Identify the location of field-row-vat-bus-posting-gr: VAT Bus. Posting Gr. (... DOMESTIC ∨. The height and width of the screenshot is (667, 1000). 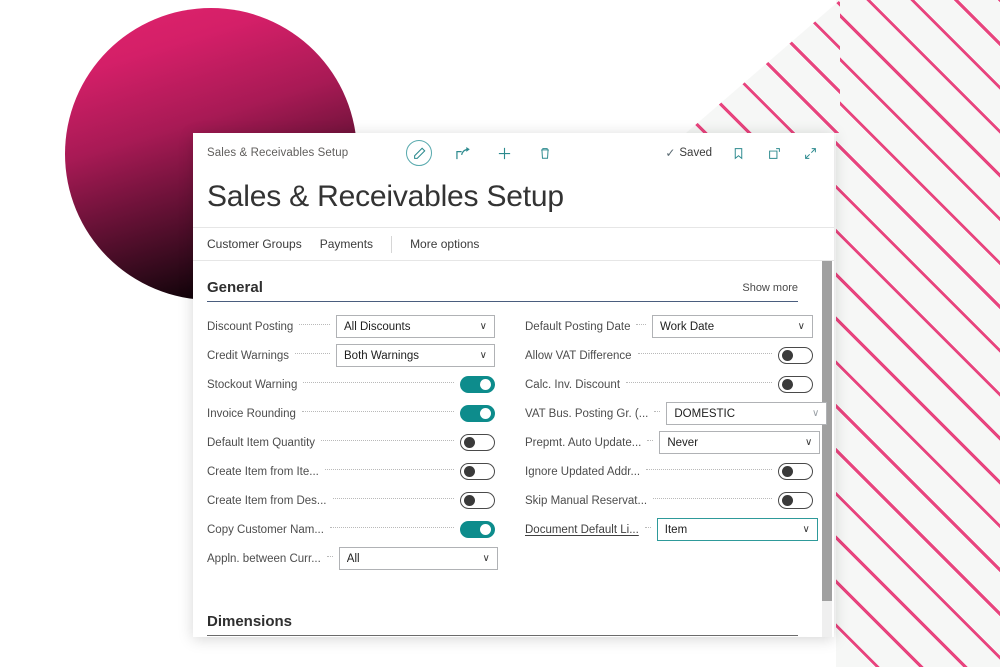
(676, 413).